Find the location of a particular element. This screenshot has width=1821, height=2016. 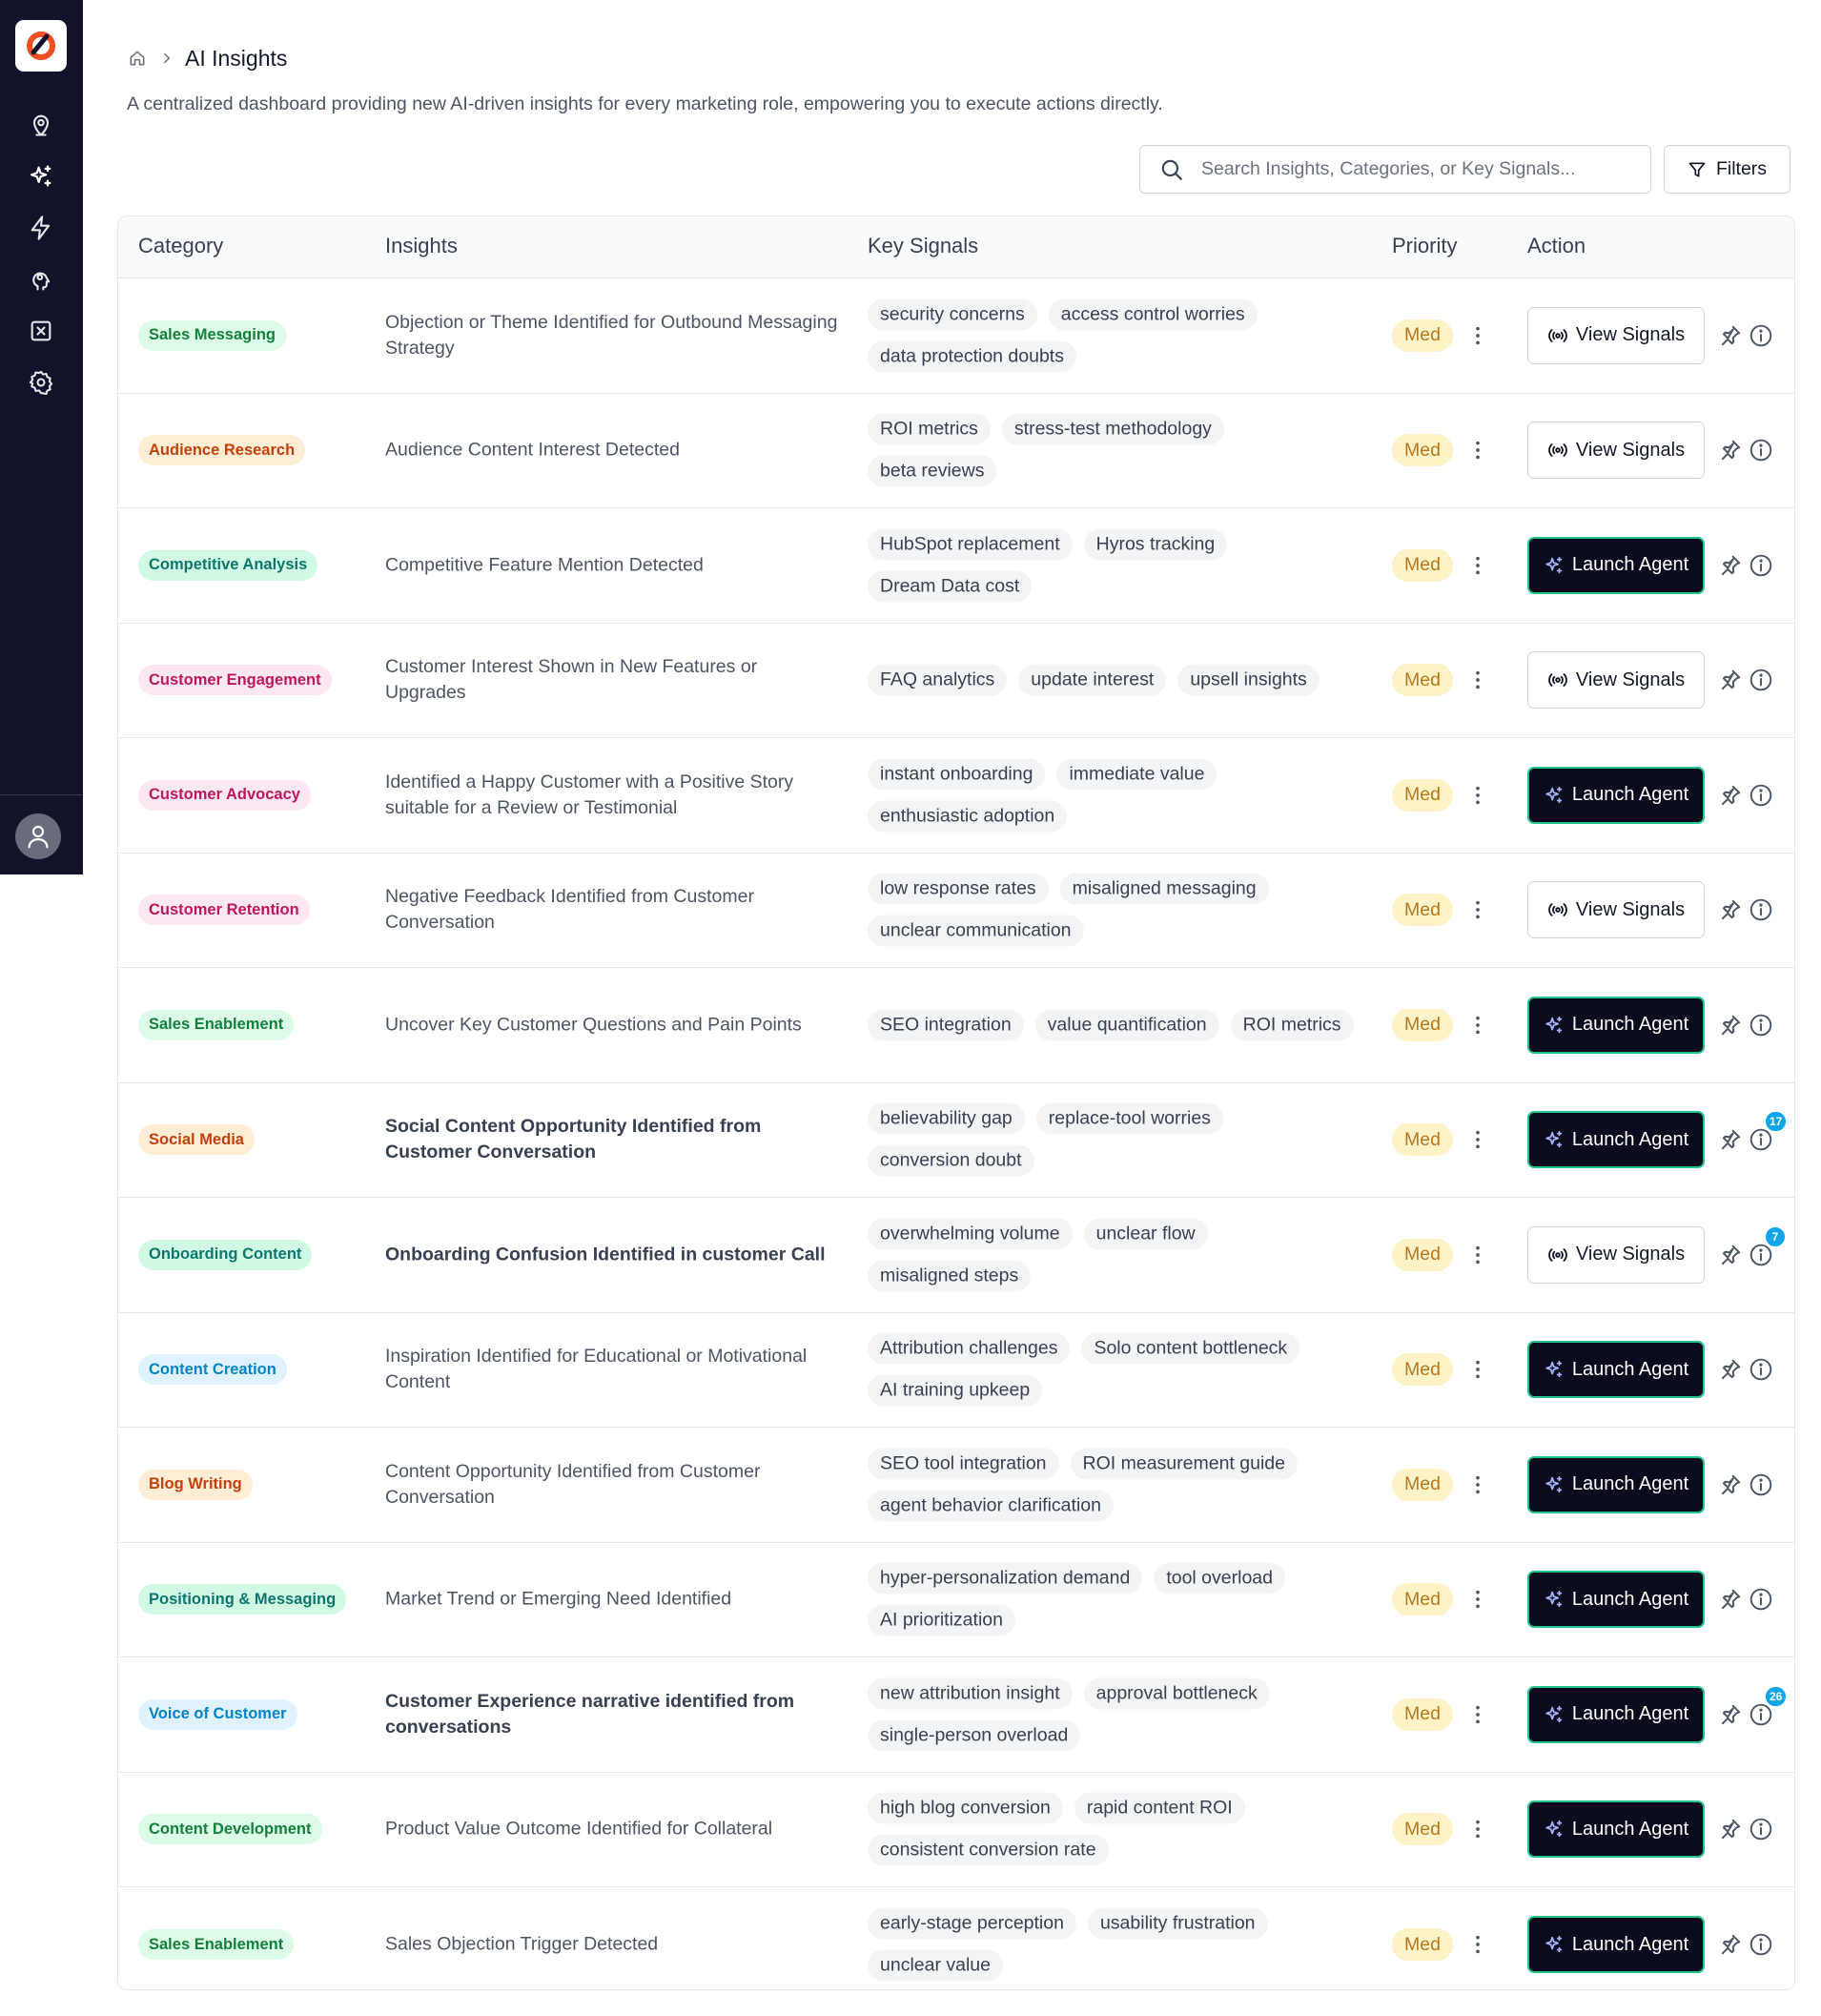

key-signal-chip: approval bottleneck is located at coordinates (1176, 1693).